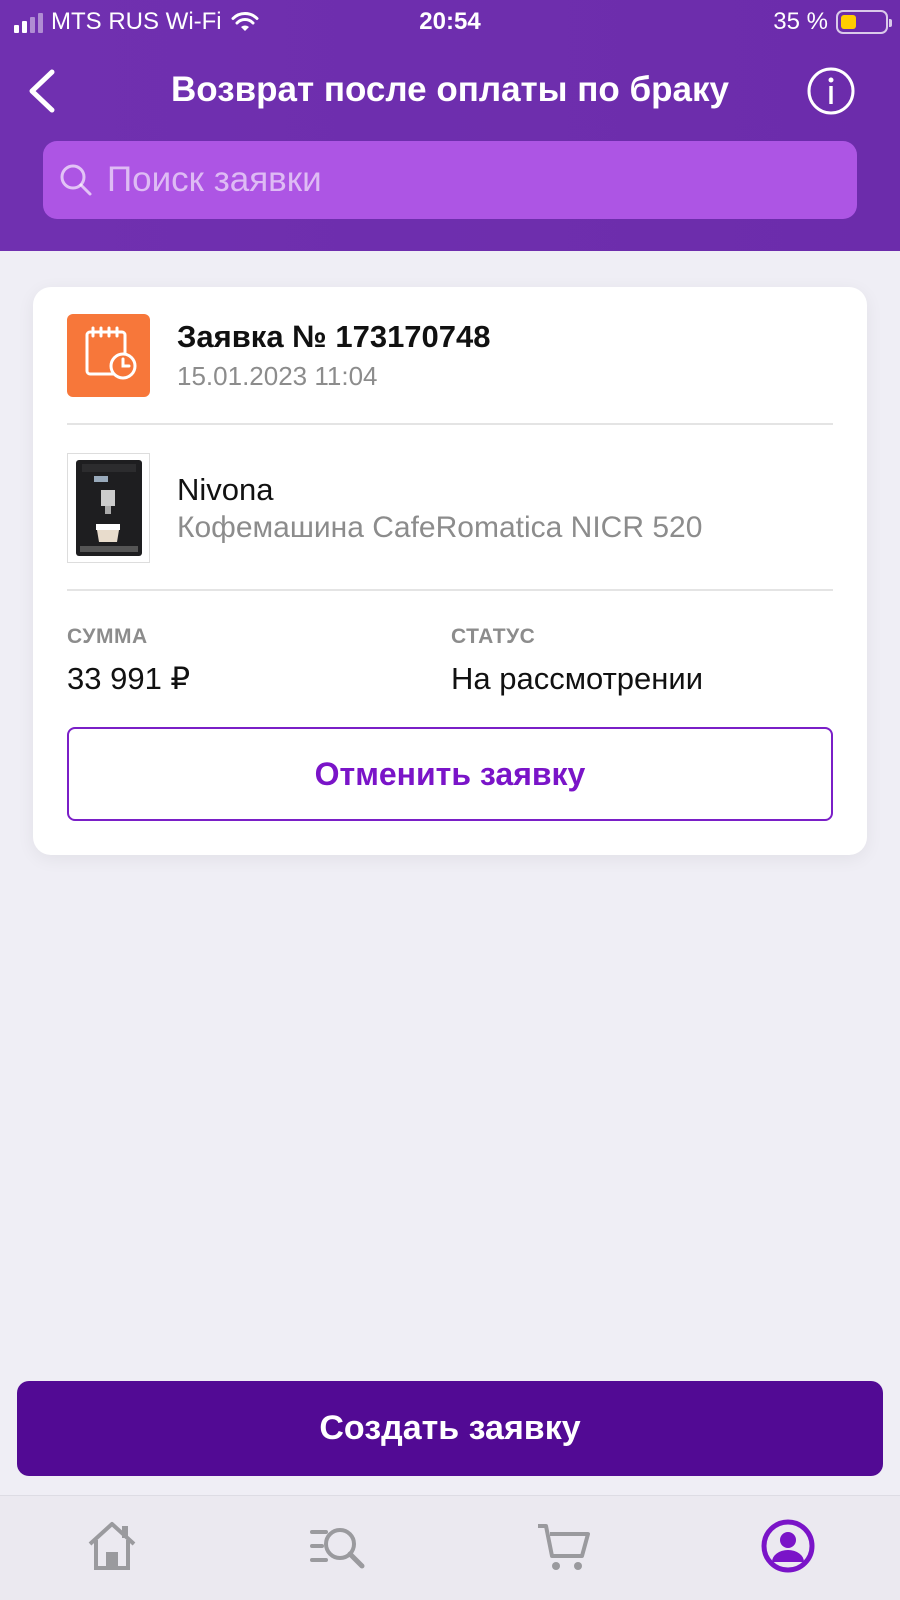 This screenshot has width=900, height=1600. Describe the element at coordinates (800, 21) in the screenshot. I see `battery-percent: 35 %` at that location.